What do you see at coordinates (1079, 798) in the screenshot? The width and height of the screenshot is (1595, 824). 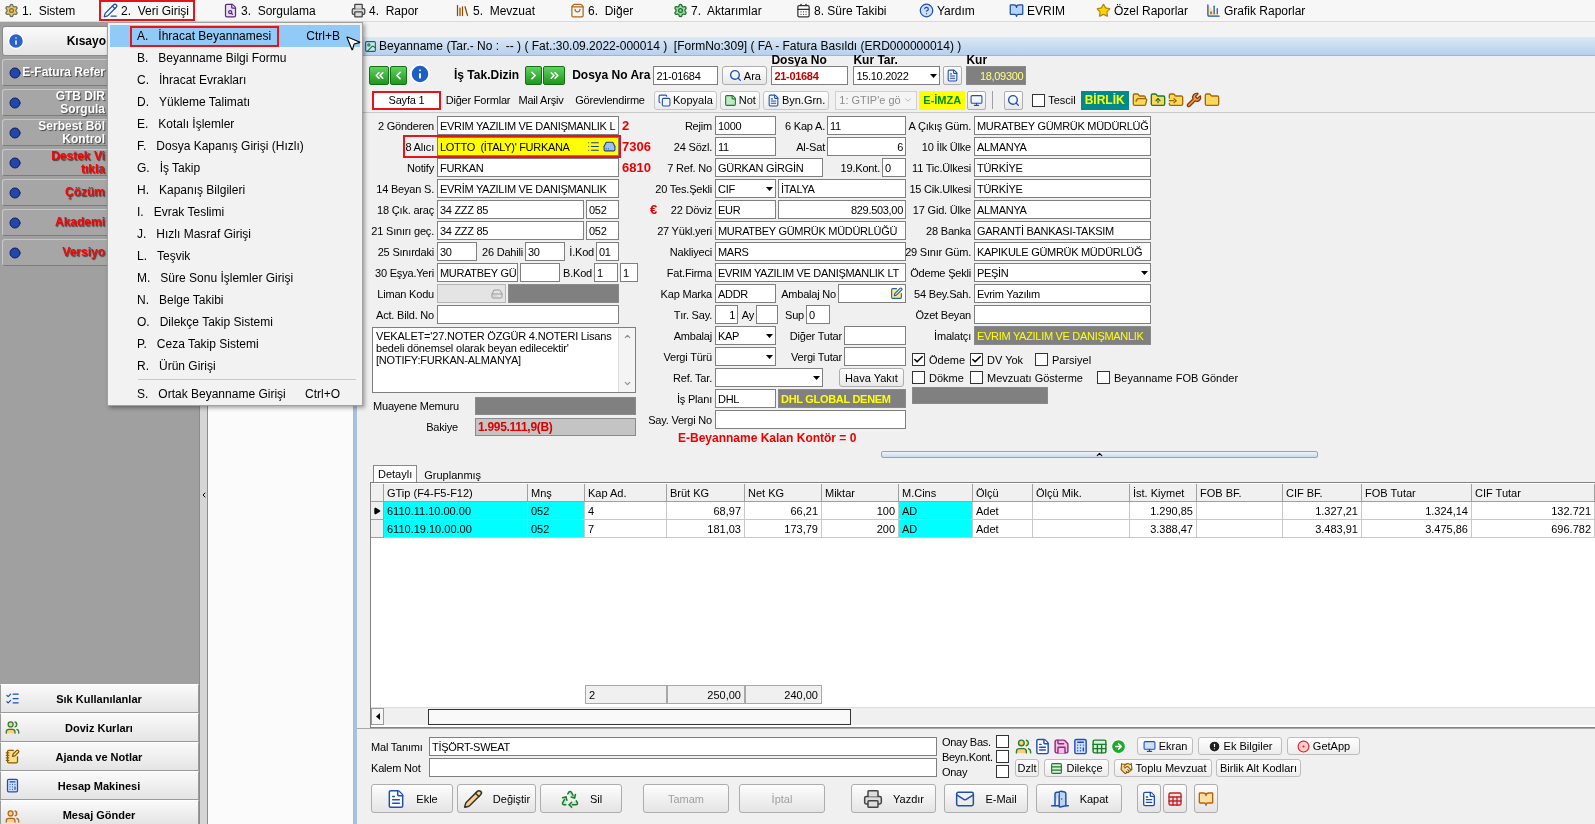 I see `action-button: Kapat` at bounding box center [1079, 798].